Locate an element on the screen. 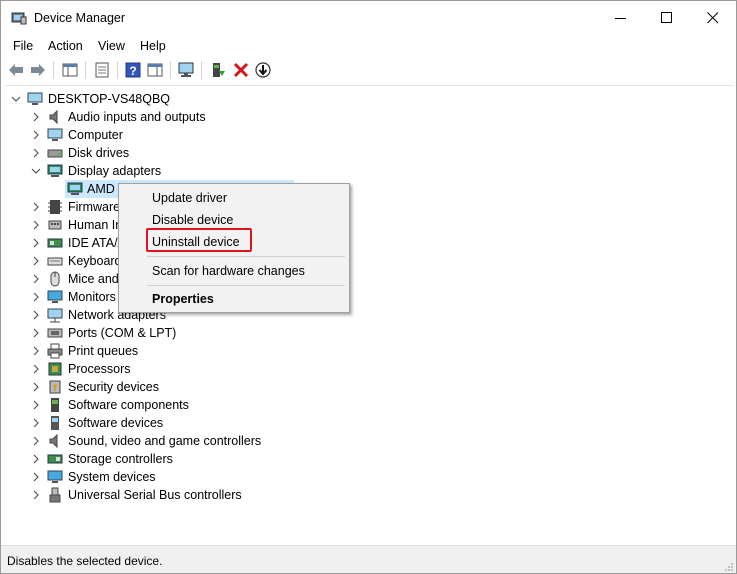 The width and height of the screenshot is (737, 574). window-title: Device Manager is located at coordinates (80, 18).